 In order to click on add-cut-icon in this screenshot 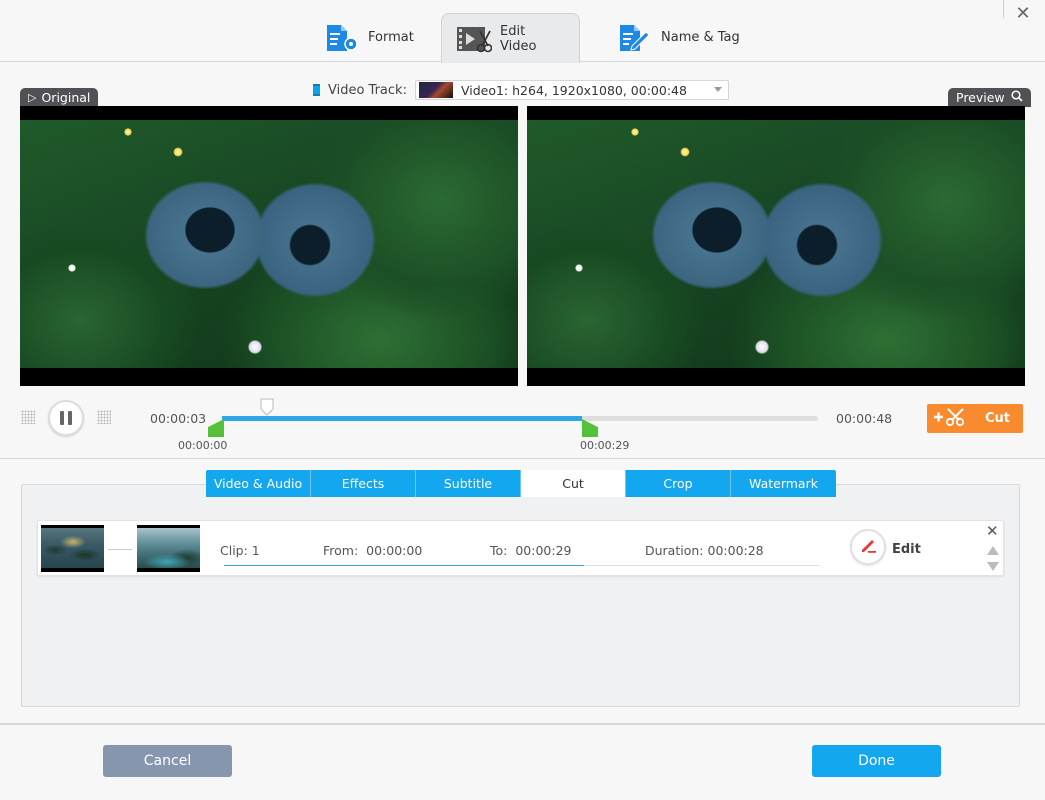, I will do `click(950, 419)`.